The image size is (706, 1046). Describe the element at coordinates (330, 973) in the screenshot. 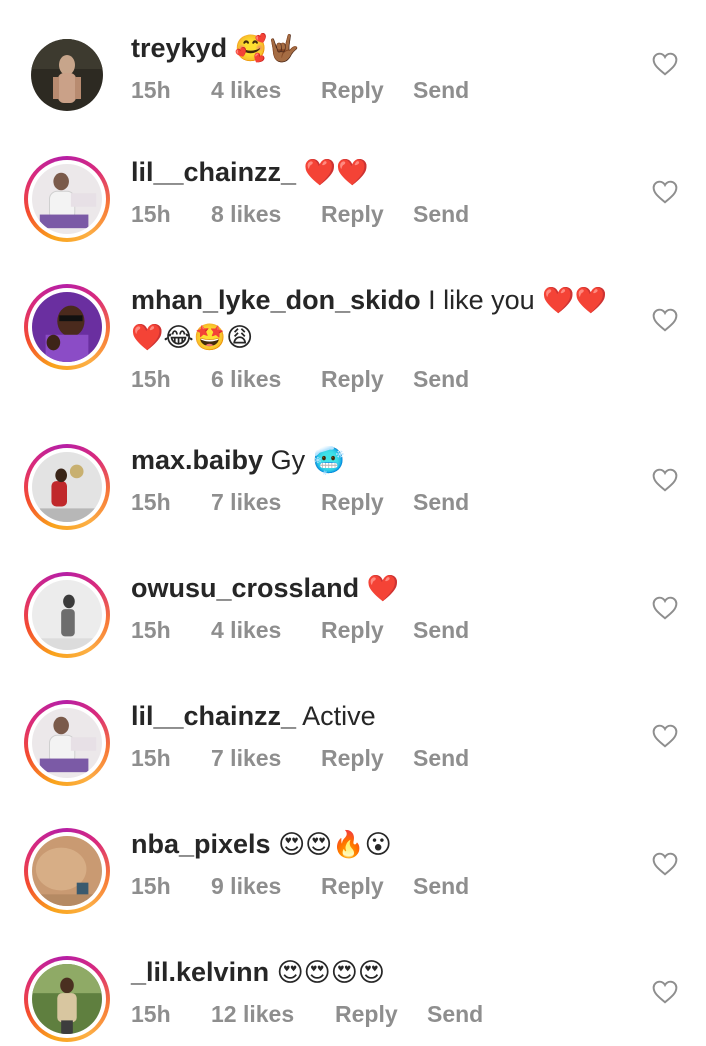

I see `comment-emoji: 😍😍😍😍` at that location.